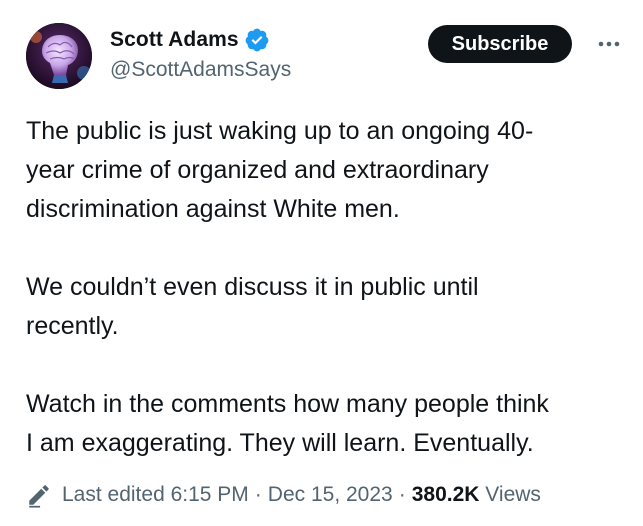 Image resolution: width=643 pixels, height=526 pixels. I want to click on display-name: Scott Adams, so click(174, 40).